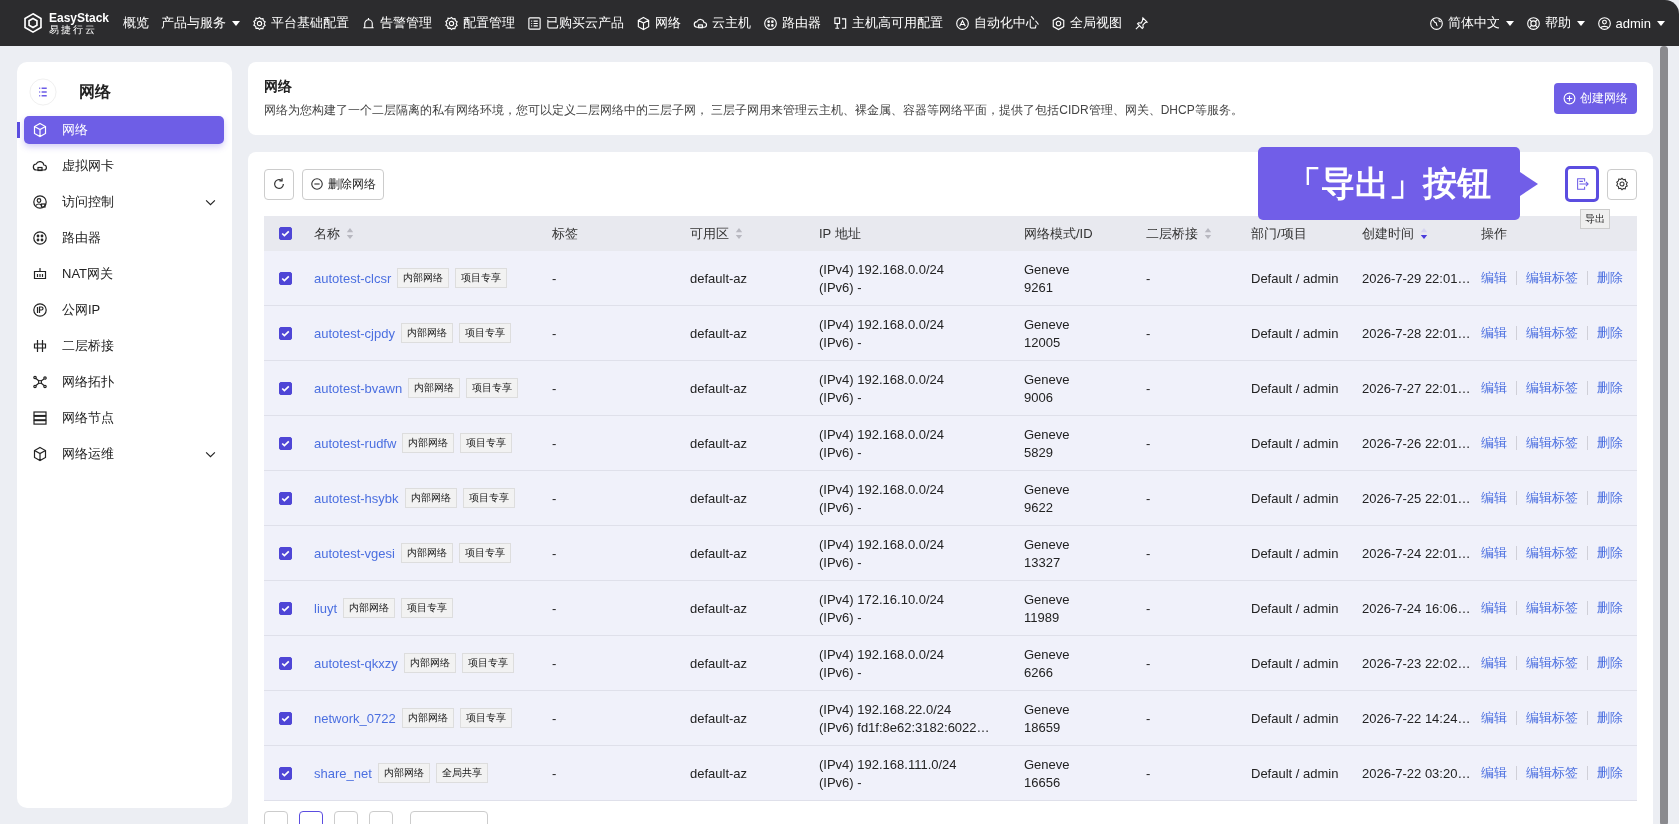 The width and height of the screenshot is (1679, 824). Describe the element at coordinates (279, 184) in the screenshot. I see `refresh-button` at that location.